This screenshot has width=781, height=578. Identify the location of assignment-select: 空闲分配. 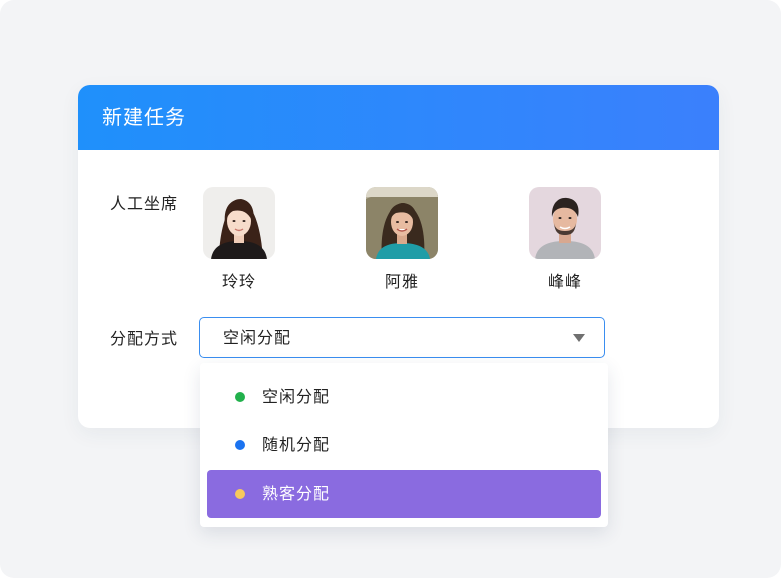
(402, 337).